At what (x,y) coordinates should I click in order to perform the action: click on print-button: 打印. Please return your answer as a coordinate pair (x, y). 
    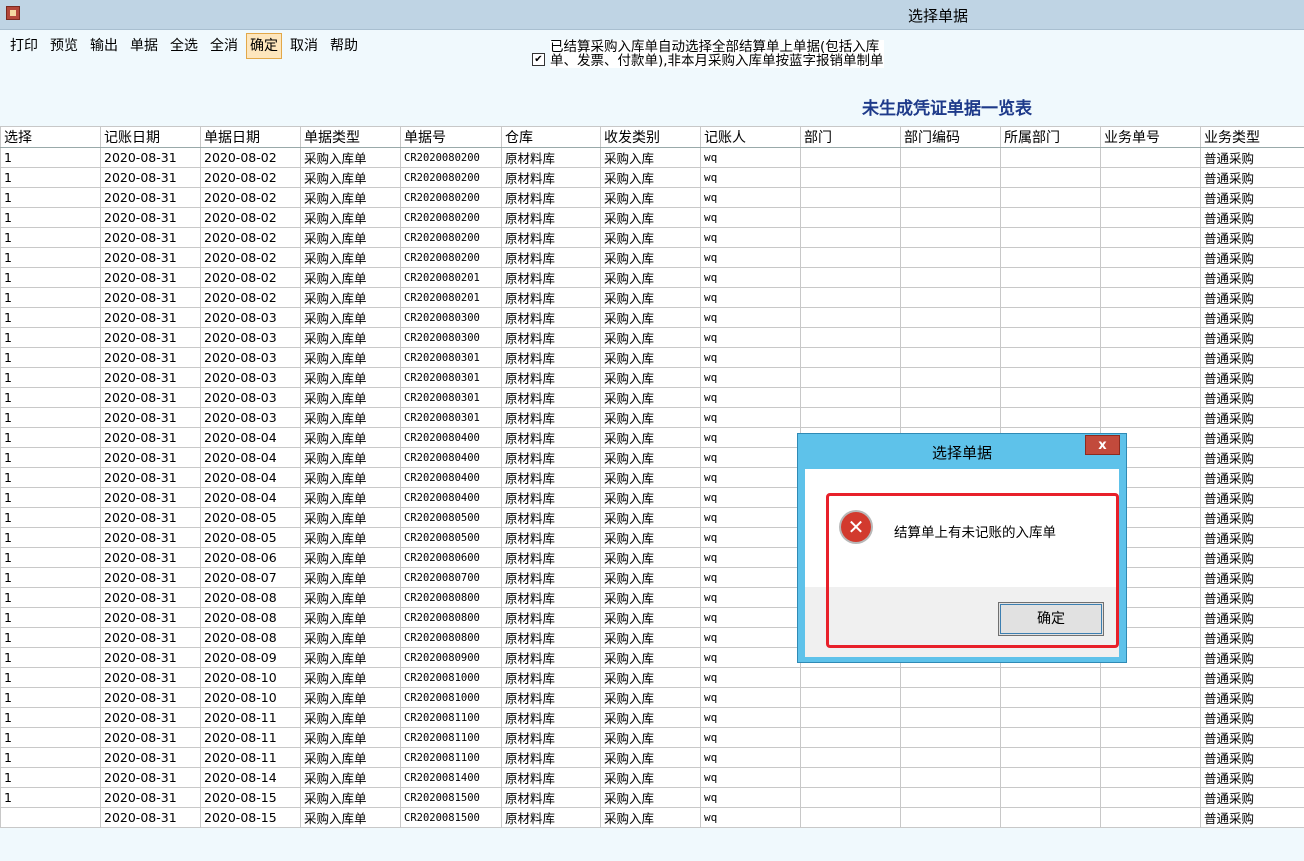
    Looking at the image, I should click on (24, 46).